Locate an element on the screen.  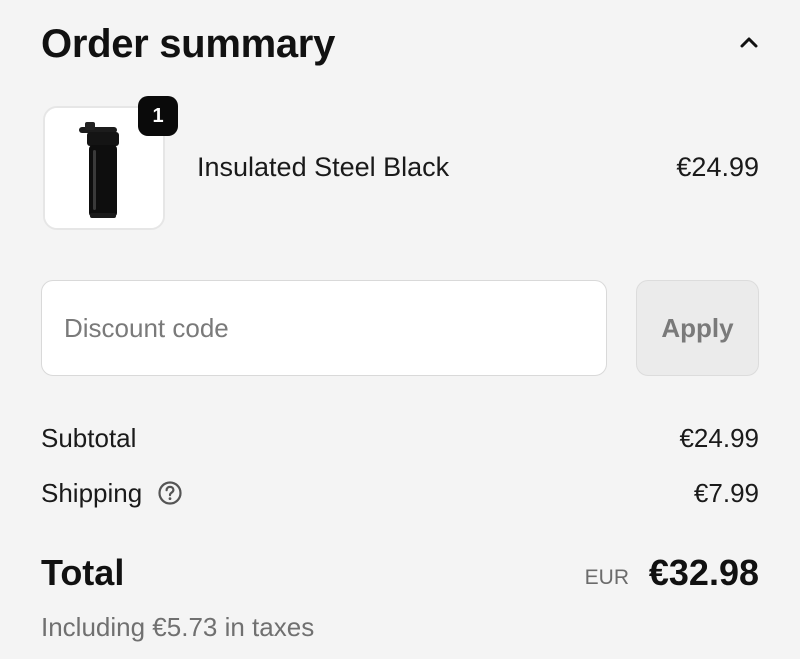
question-circle-icon is located at coordinates (170, 493).